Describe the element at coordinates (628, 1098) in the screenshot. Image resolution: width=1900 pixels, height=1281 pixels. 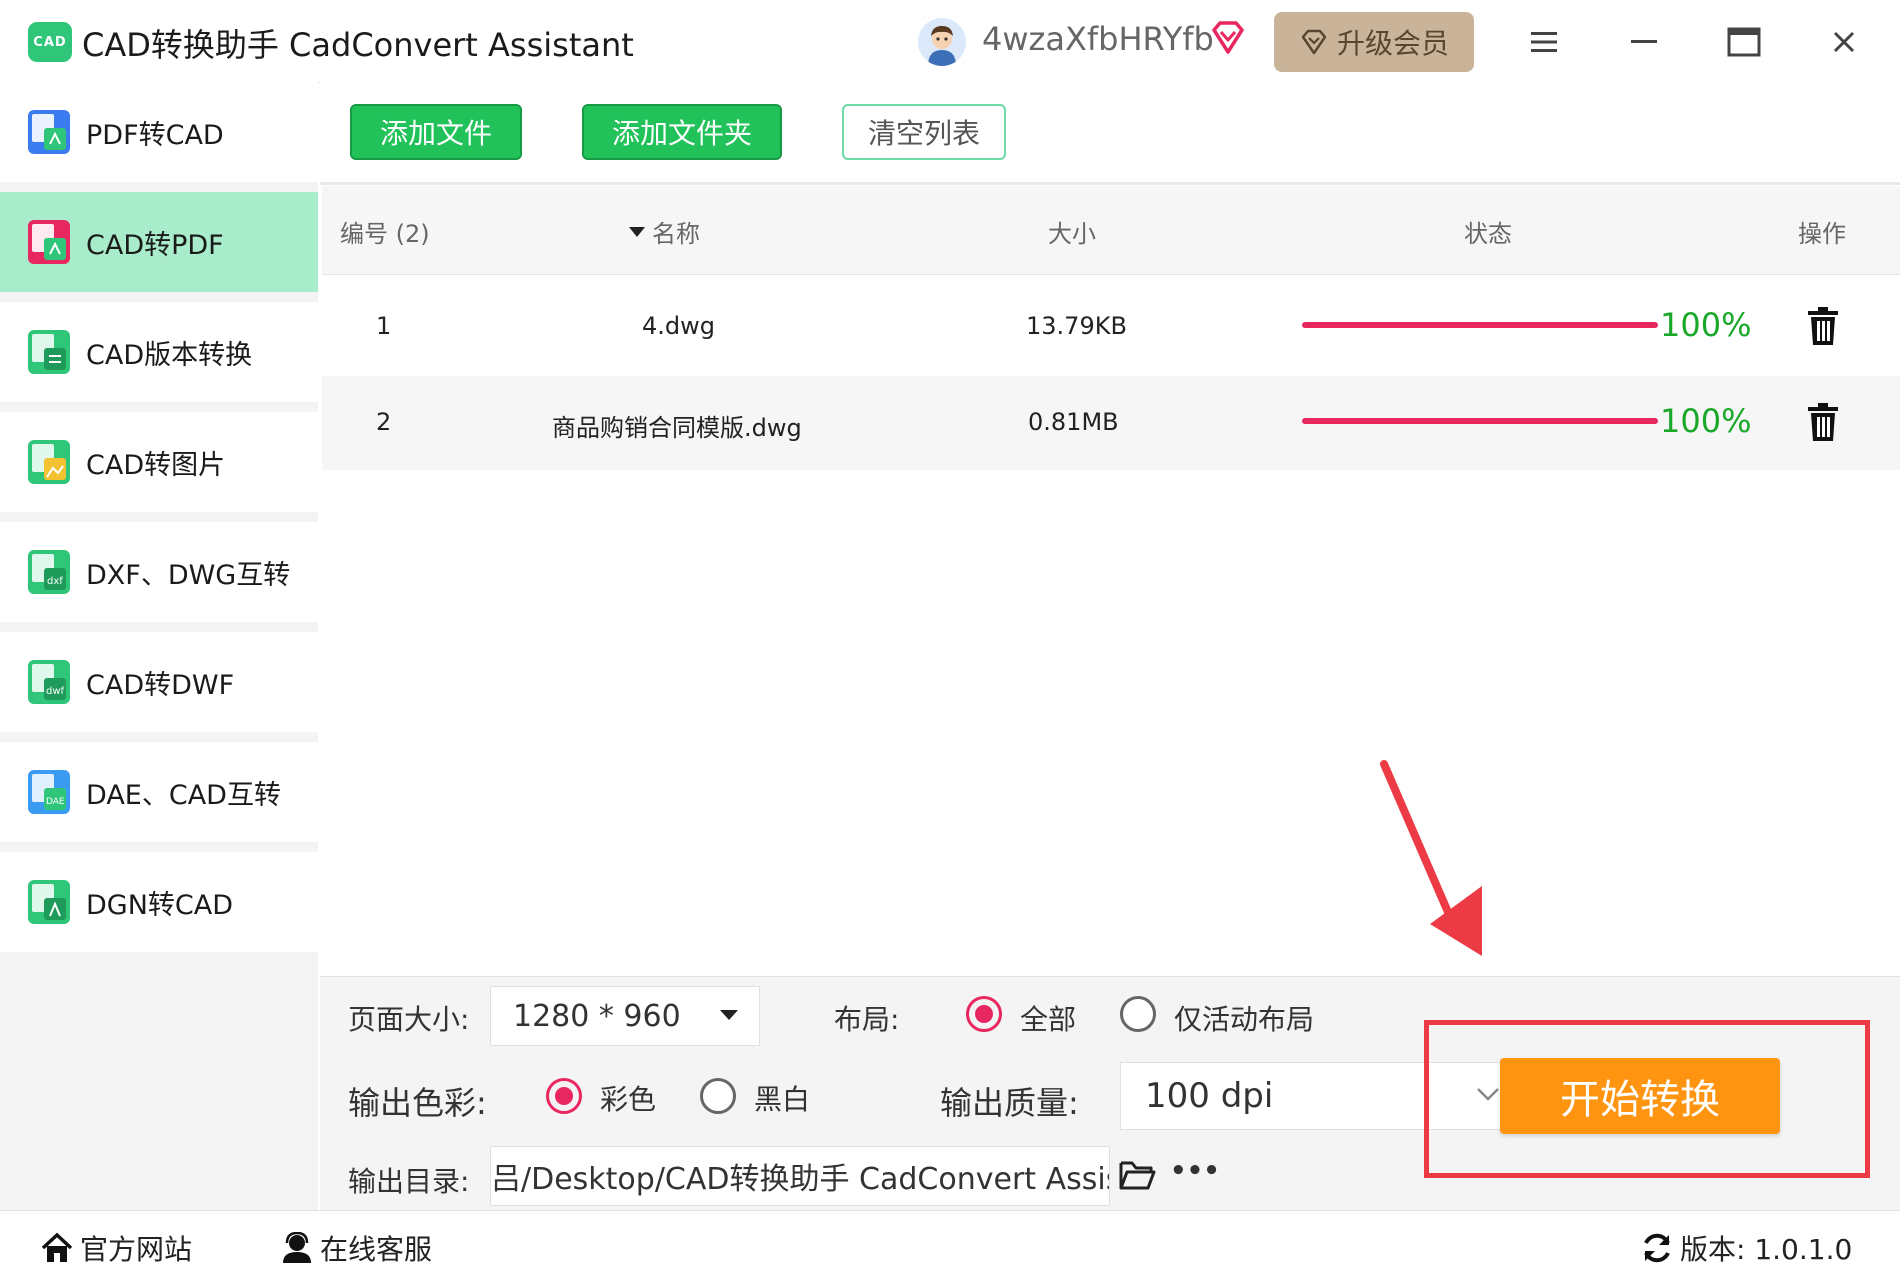
I see `color-color-label: 彩色` at that location.